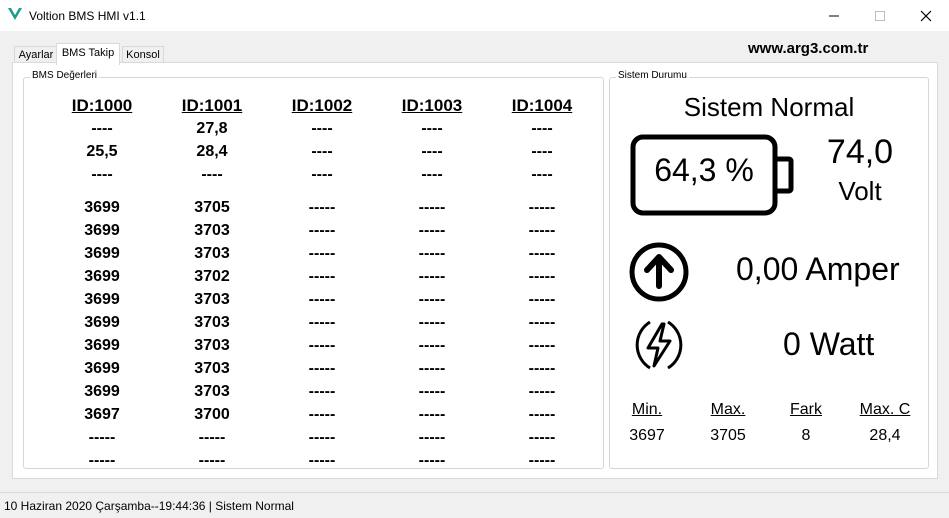 The image size is (949, 518). Describe the element at coordinates (652, 75) in the screenshot. I see `status-group-title: Sistem Durumu` at that location.